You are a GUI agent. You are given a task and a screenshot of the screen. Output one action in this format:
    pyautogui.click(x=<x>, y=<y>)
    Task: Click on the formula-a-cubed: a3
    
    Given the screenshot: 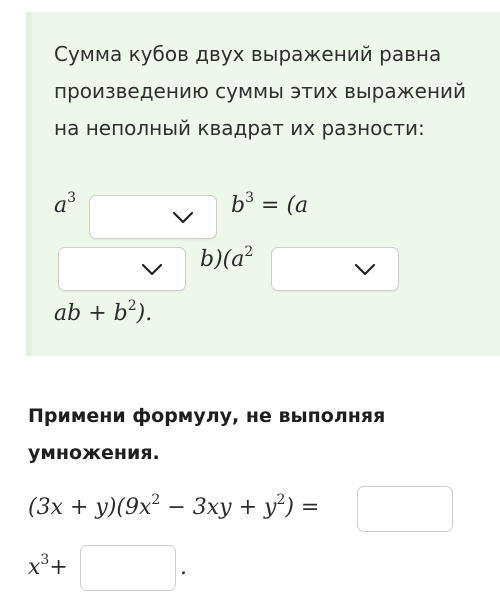 What is the action you would take?
    pyautogui.click(x=65, y=204)
    